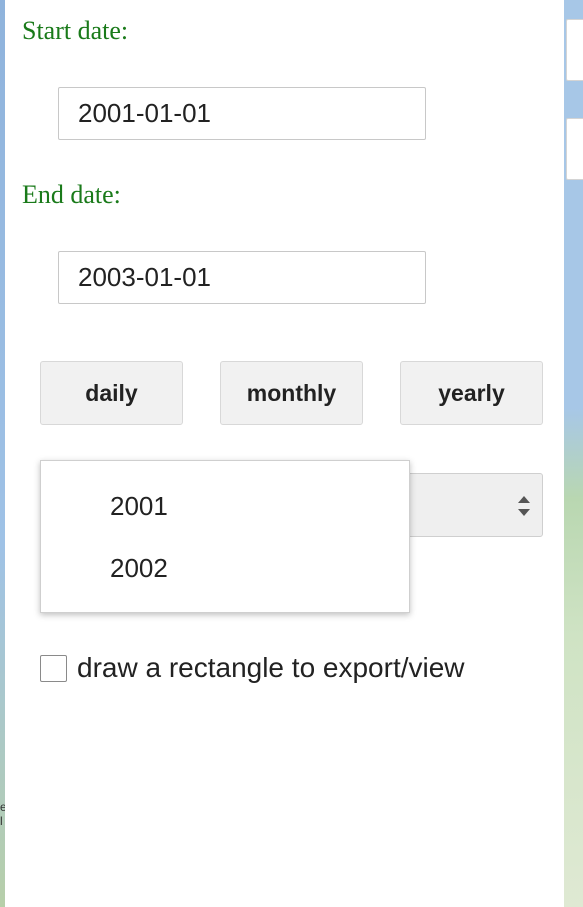  Describe the element at coordinates (271, 668) in the screenshot. I see `rectangle-checkbox-label: draw a rectangle to export/view` at that location.